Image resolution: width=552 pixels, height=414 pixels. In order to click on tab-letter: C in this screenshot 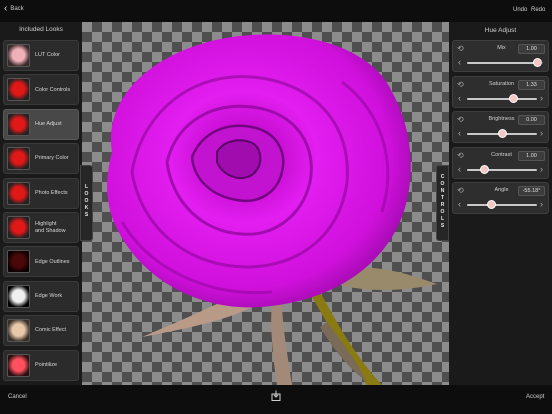, I will do `click(442, 177)`.